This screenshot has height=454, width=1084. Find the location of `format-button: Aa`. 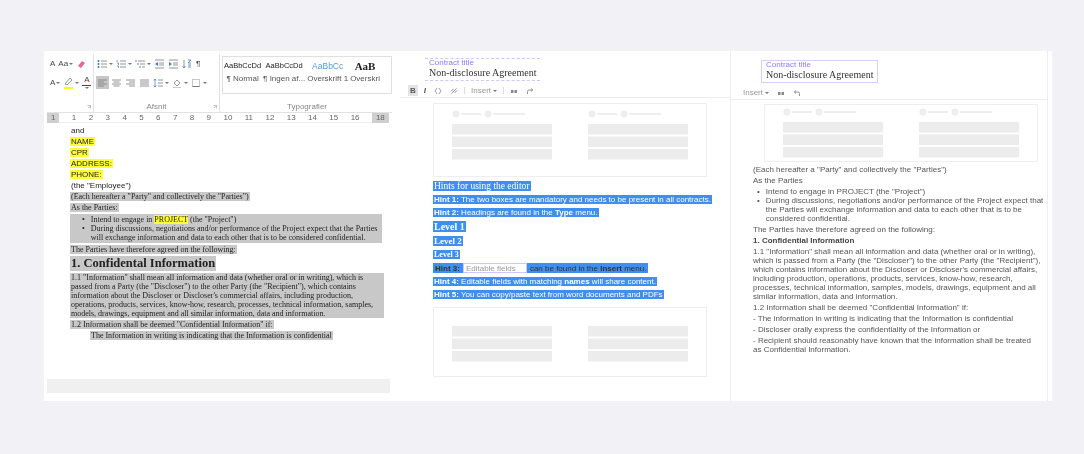

format-button: Aa is located at coordinates (66, 63).